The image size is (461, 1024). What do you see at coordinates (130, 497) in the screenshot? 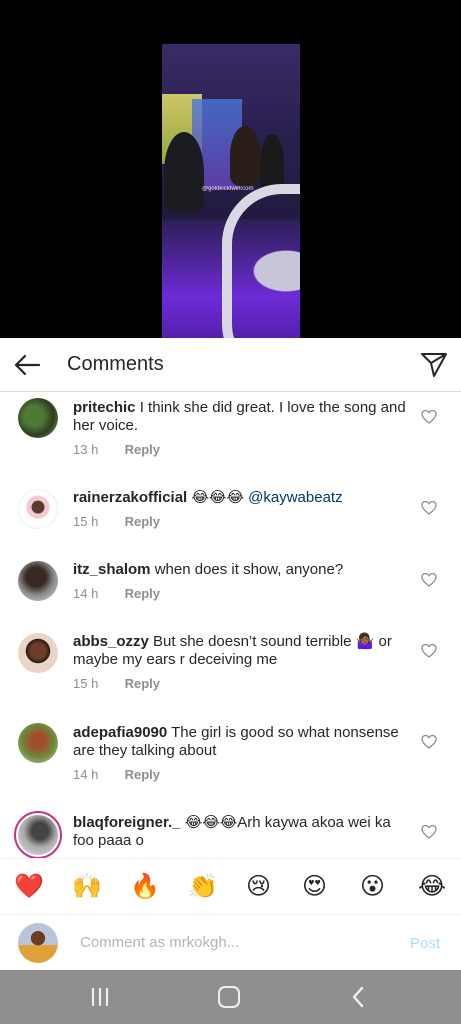
I see `comment-username: rainerzakofficial` at bounding box center [130, 497].